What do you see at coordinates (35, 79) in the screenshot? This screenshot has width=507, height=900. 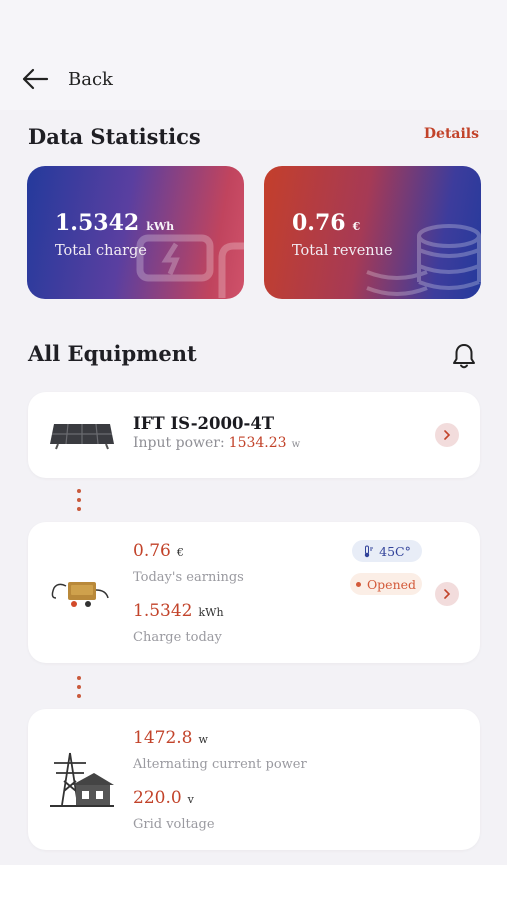 I see `arrow-left-icon` at bounding box center [35, 79].